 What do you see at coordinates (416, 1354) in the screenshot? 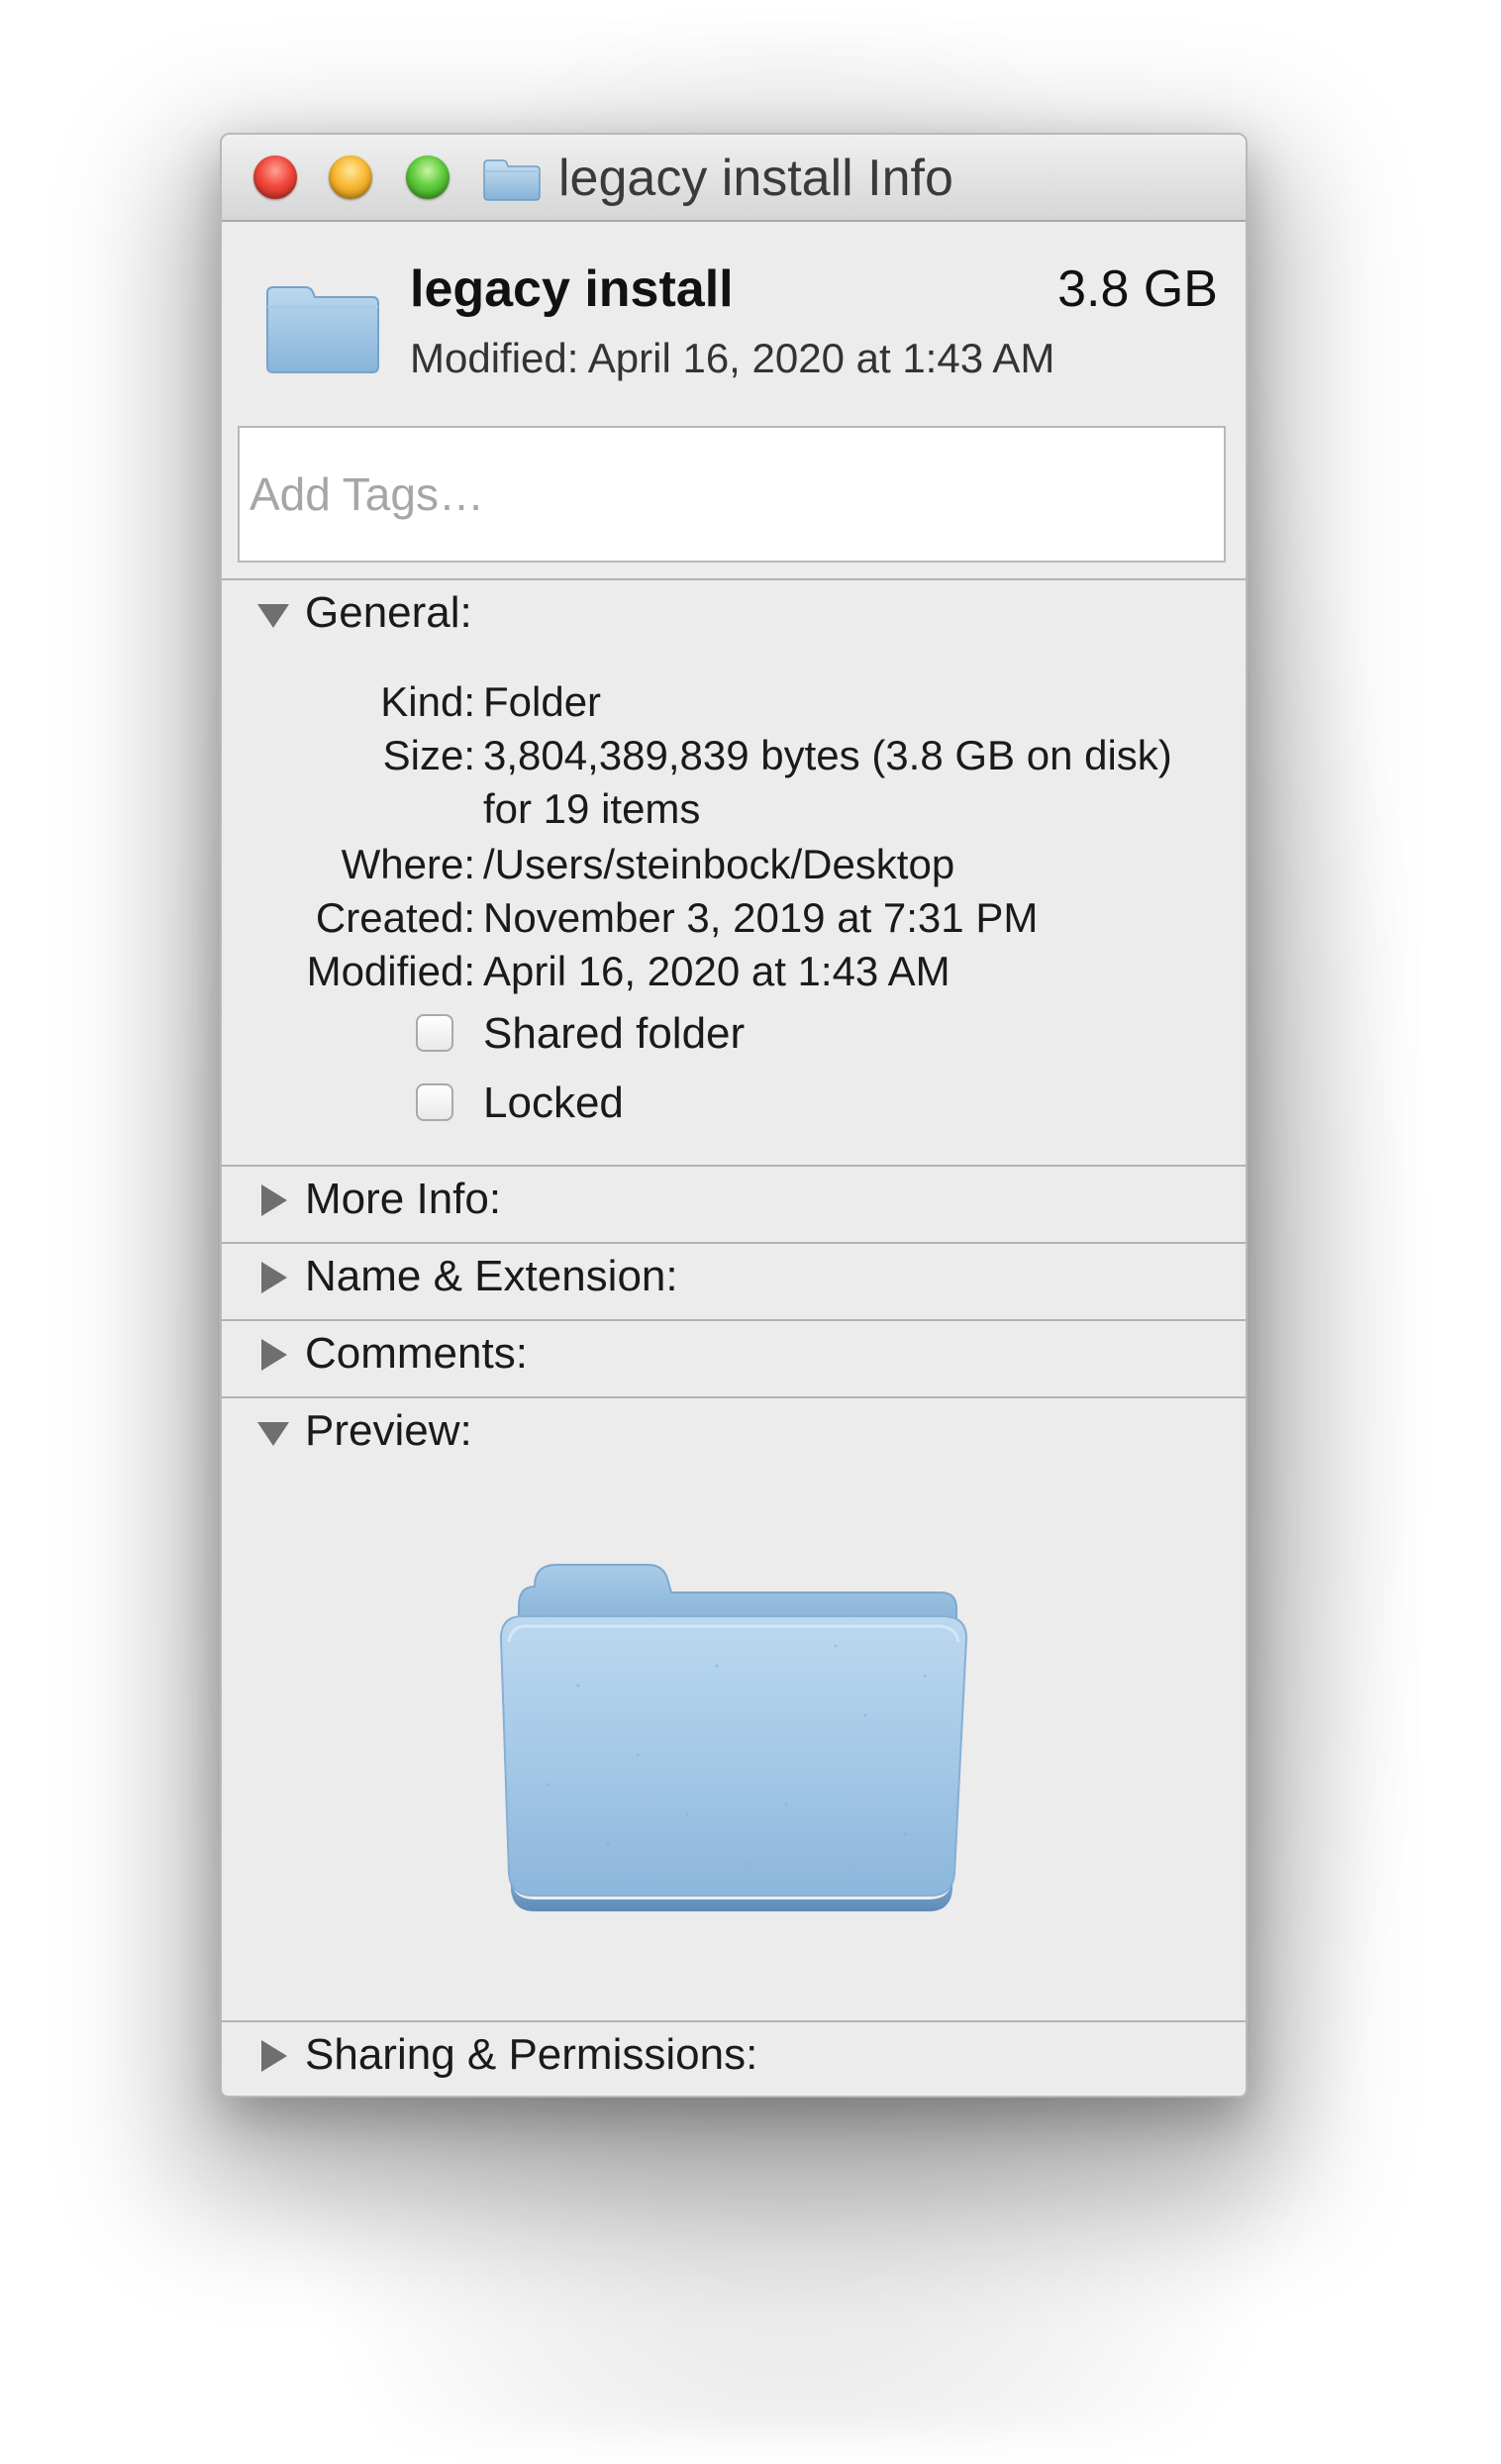
I see `section-comments-label: Comments:` at bounding box center [416, 1354].